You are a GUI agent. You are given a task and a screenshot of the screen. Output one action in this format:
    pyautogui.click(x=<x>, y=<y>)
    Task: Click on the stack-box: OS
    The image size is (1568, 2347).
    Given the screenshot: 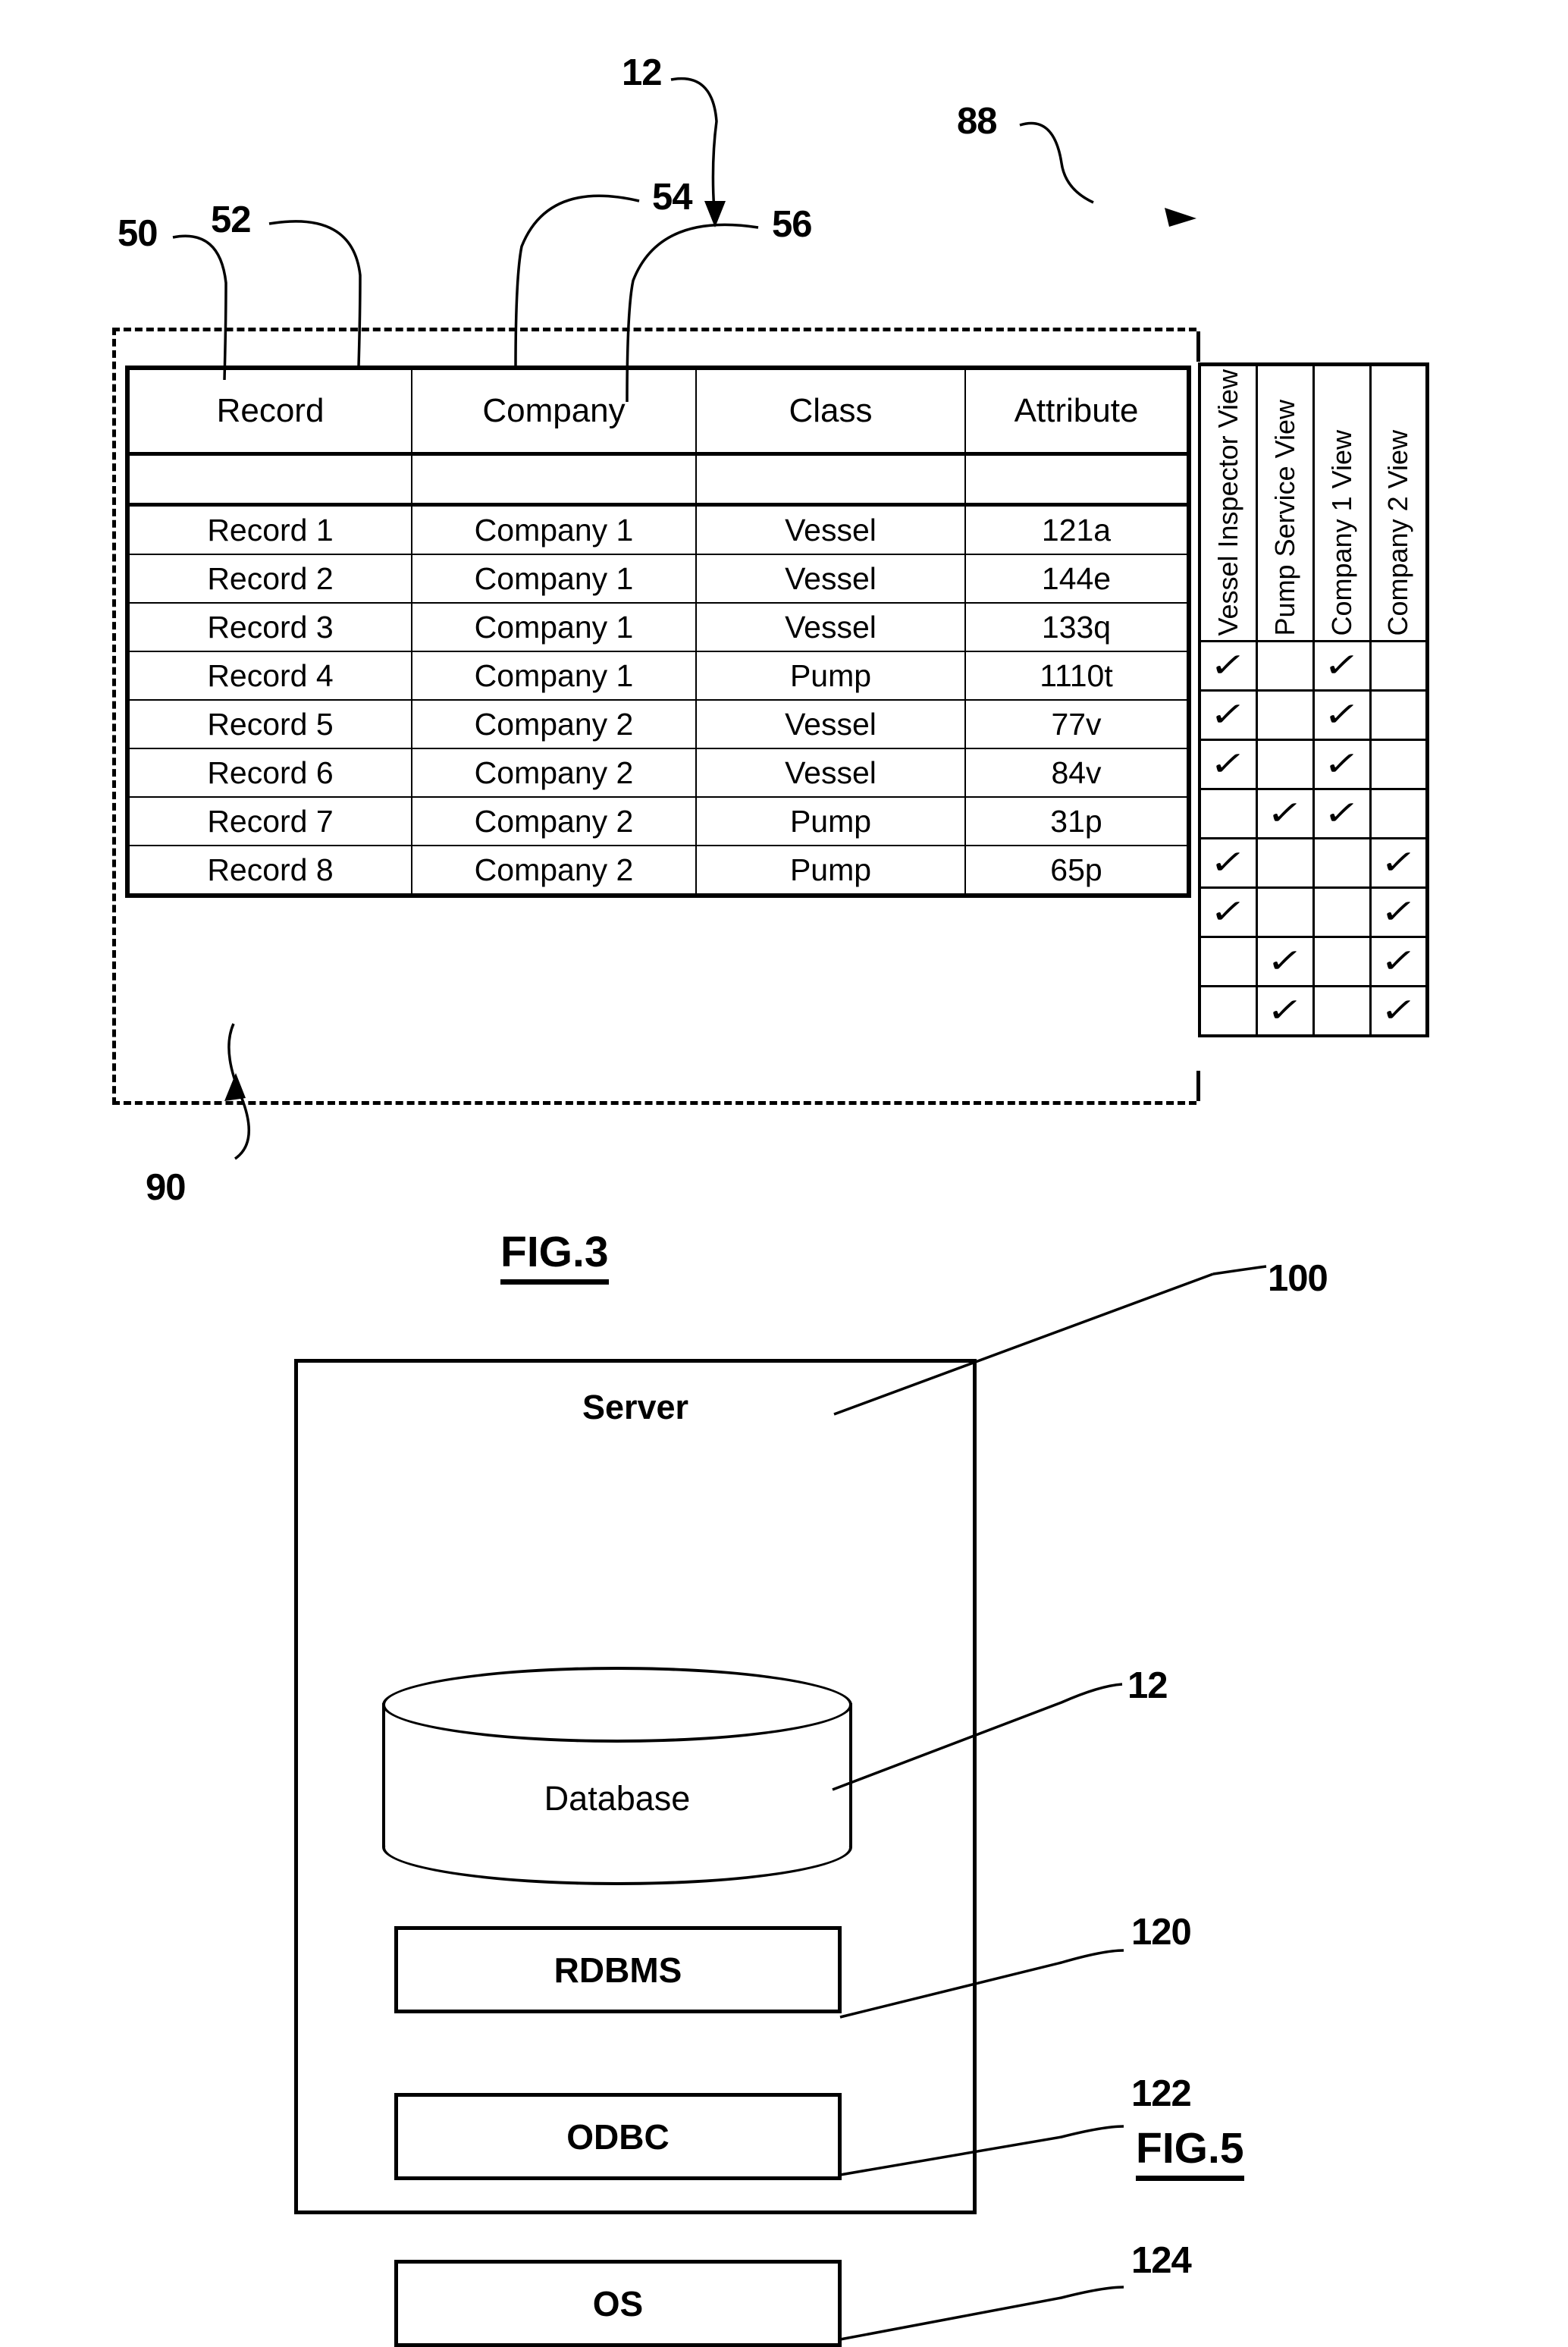 What is the action you would take?
    pyautogui.click(x=618, y=2303)
    